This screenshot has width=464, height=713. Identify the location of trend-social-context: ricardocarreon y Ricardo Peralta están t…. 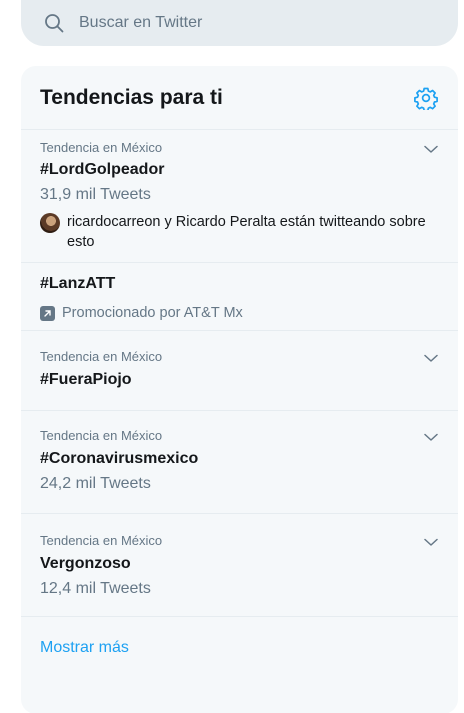
(240, 232).